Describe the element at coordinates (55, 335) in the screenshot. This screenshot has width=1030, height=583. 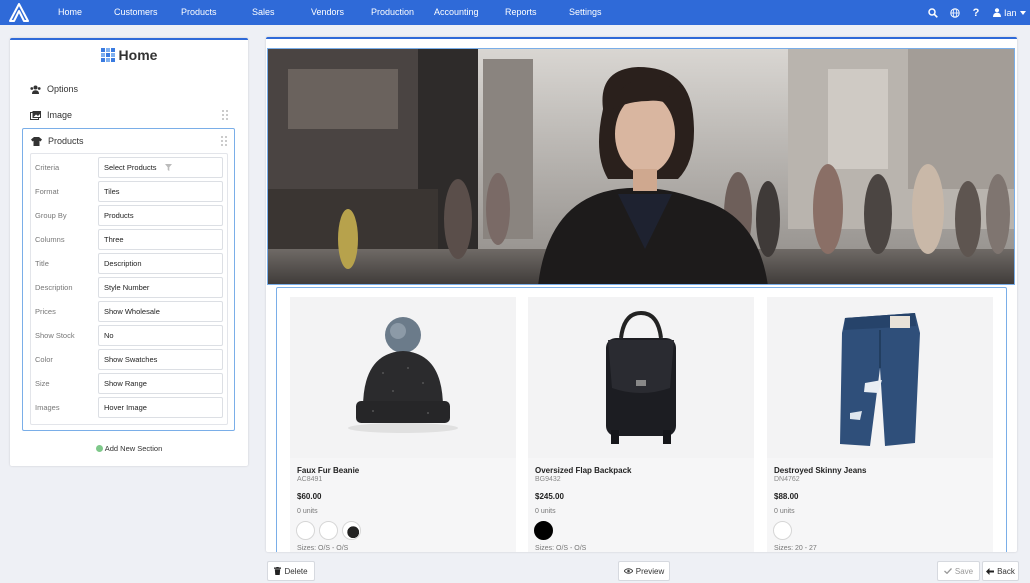
I see `field-label: Show Stock` at that location.